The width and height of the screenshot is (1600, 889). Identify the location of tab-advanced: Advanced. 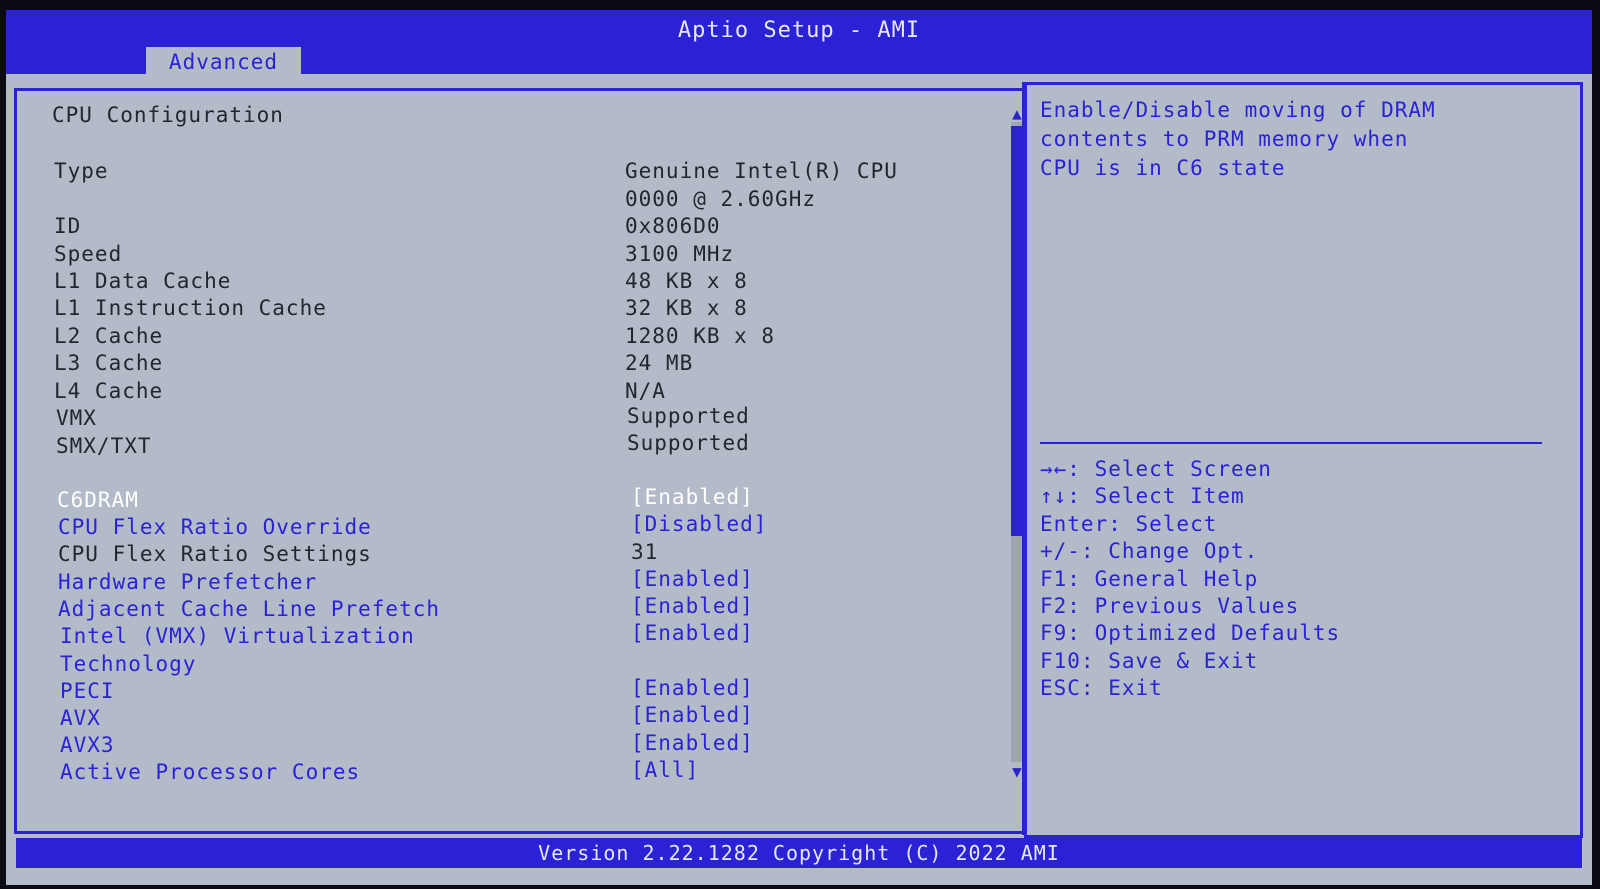
(223, 61).